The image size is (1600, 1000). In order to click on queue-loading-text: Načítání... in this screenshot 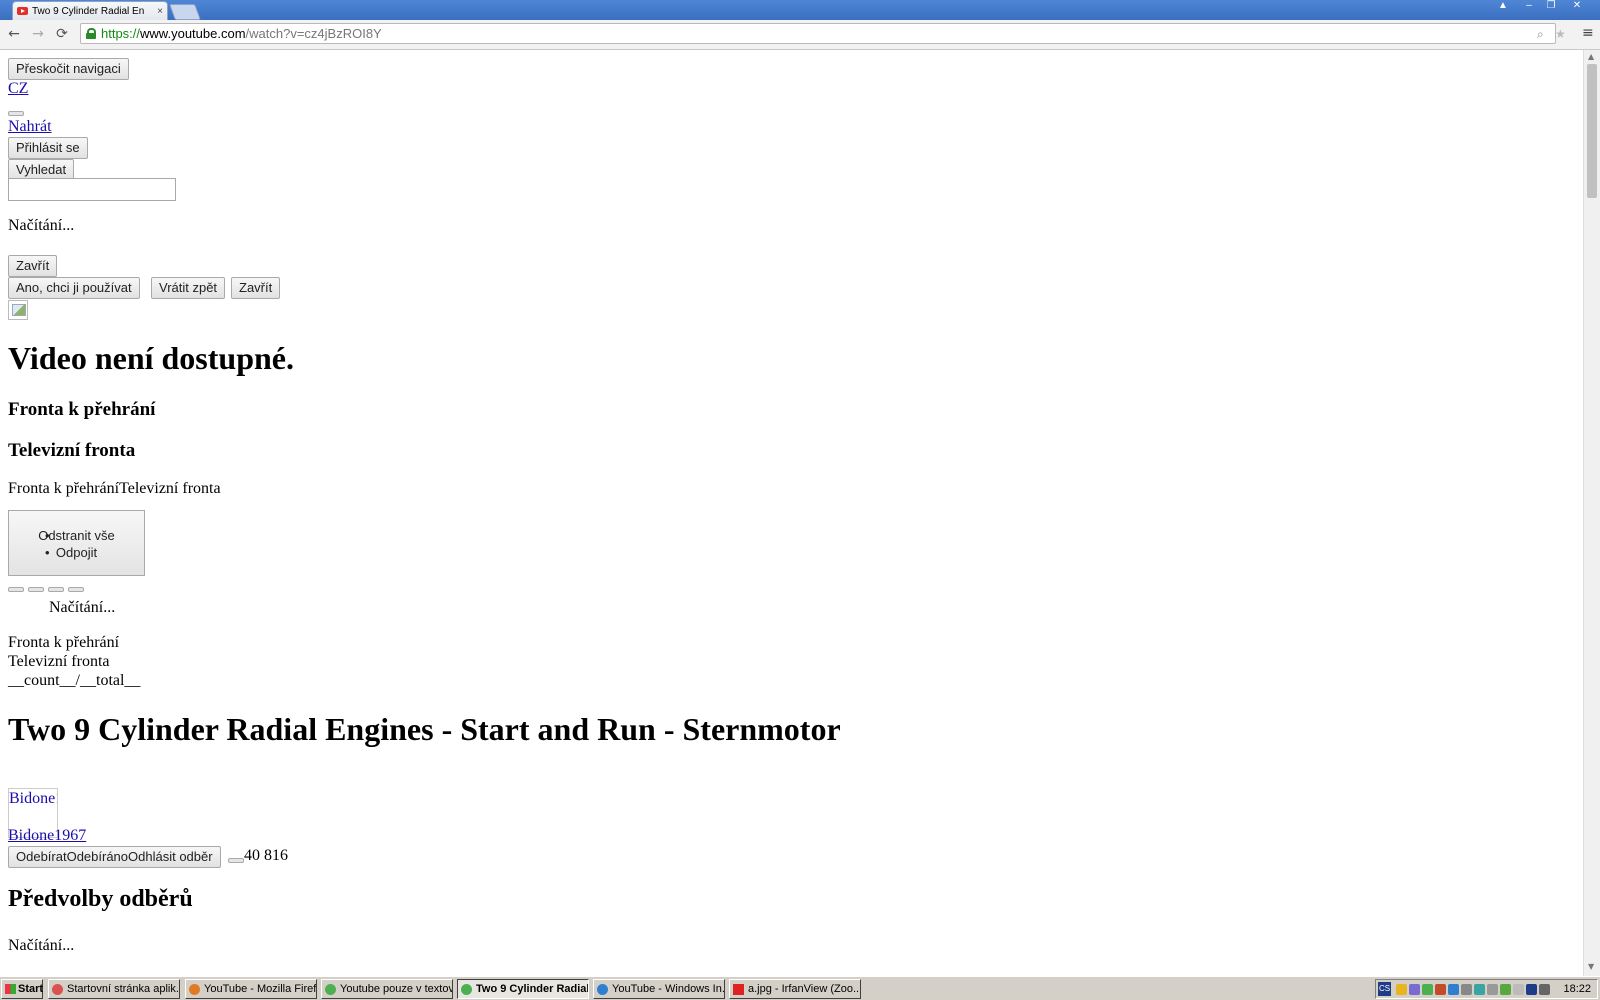, I will do `click(82, 607)`.